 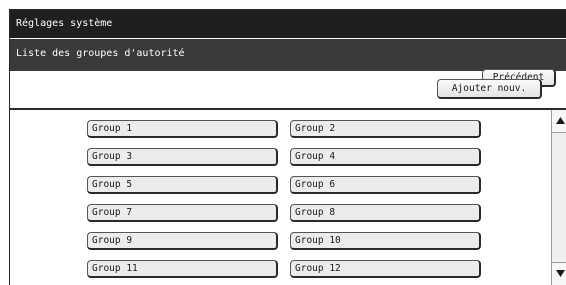 What do you see at coordinates (100, 53) in the screenshot?
I see `page-title: Liste des groupes d'autorité` at bounding box center [100, 53].